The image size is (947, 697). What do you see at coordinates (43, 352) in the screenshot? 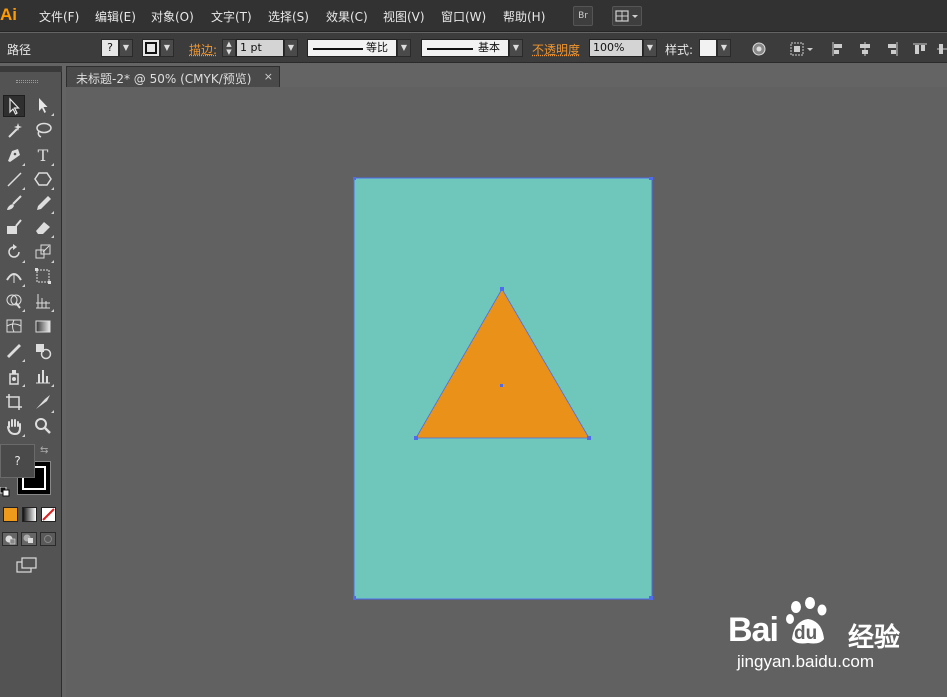
I see `blend-tool` at bounding box center [43, 352].